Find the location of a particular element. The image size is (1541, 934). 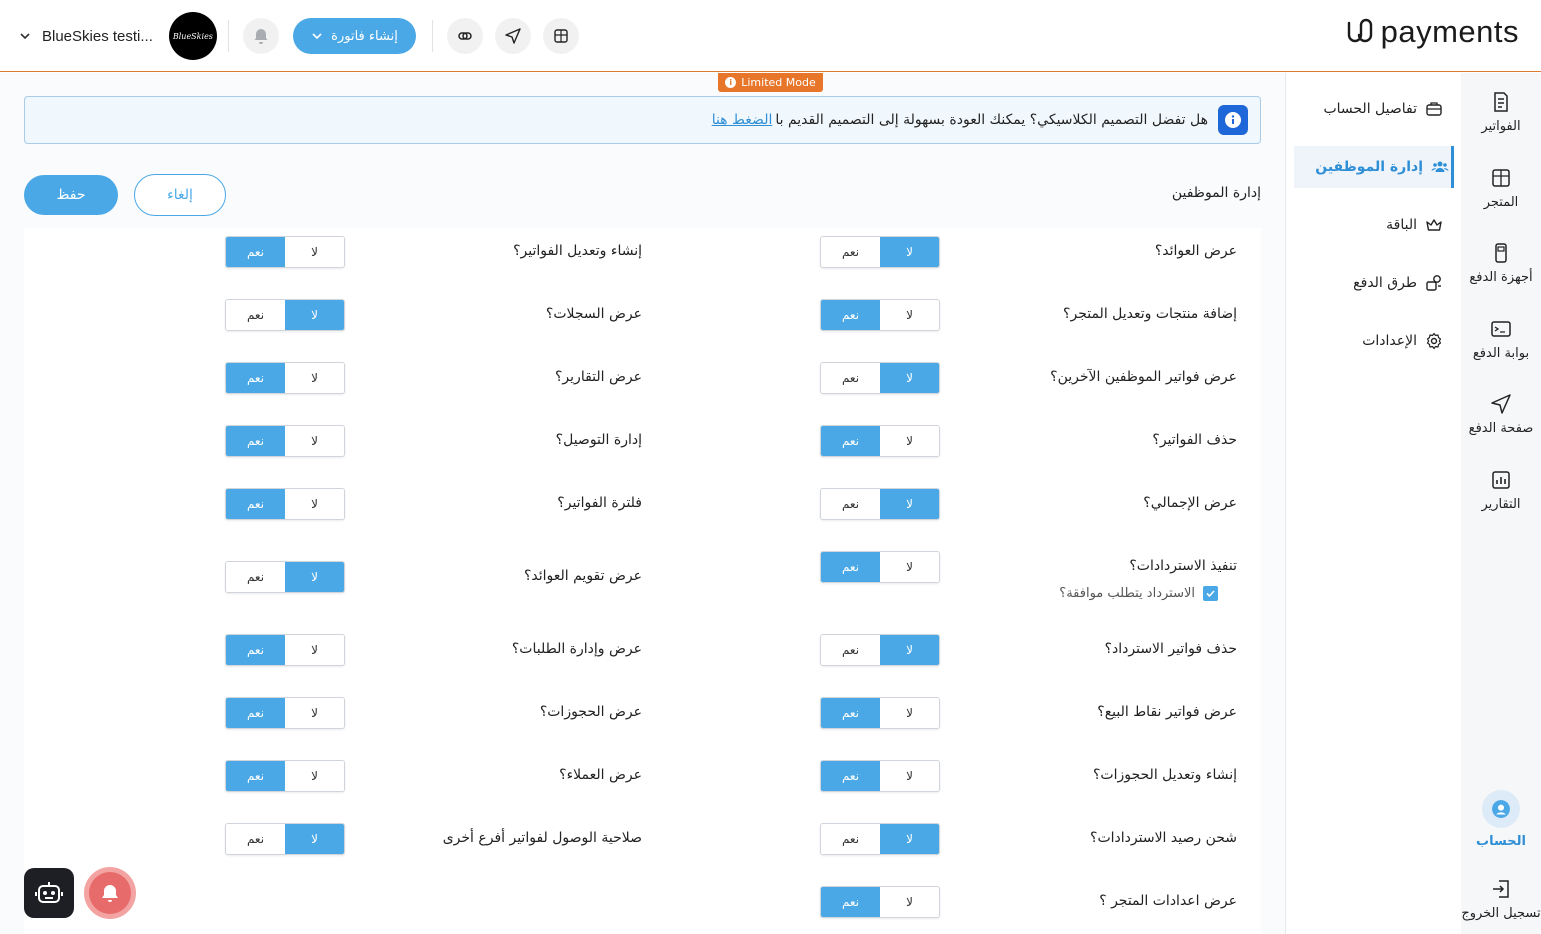

nav-invoices: الفواتير is located at coordinates (1501, 112).